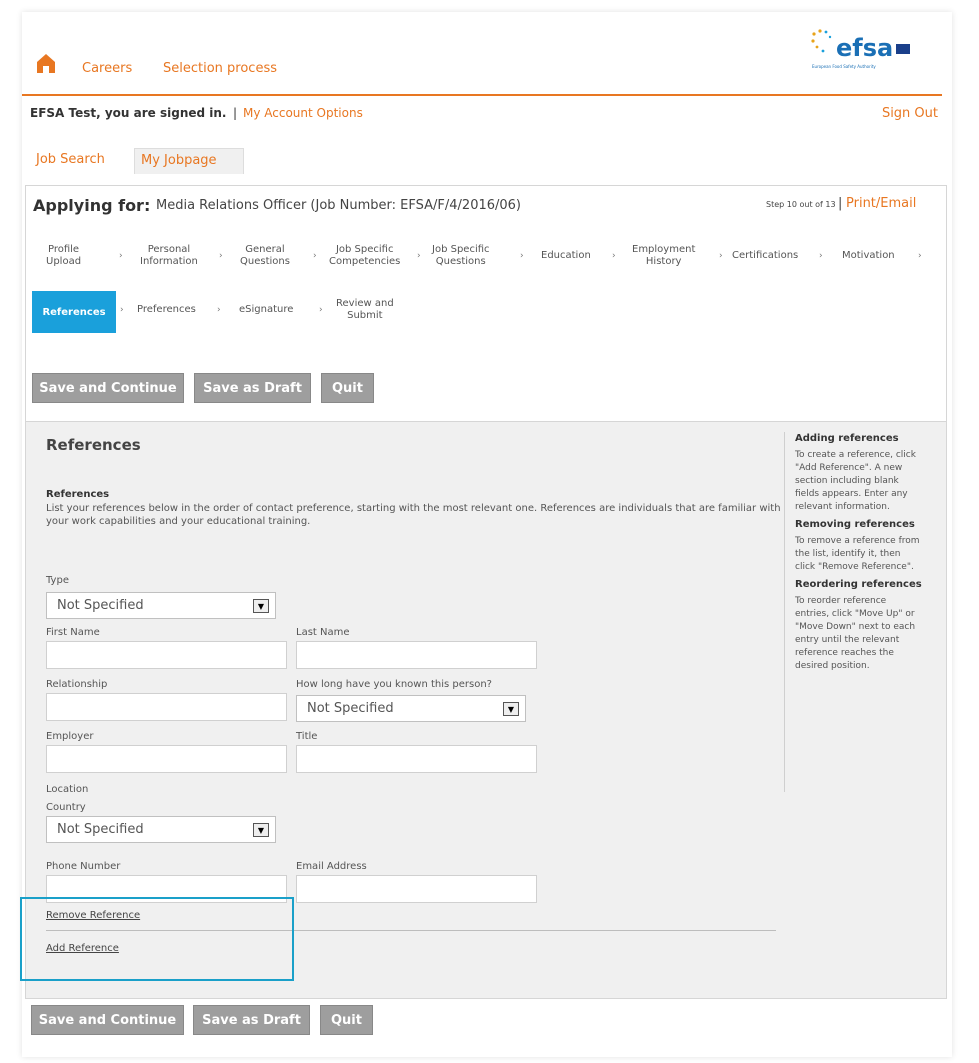  What do you see at coordinates (57, 580) in the screenshot?
I see `type-label: Type` at bounding box center [57, 580].